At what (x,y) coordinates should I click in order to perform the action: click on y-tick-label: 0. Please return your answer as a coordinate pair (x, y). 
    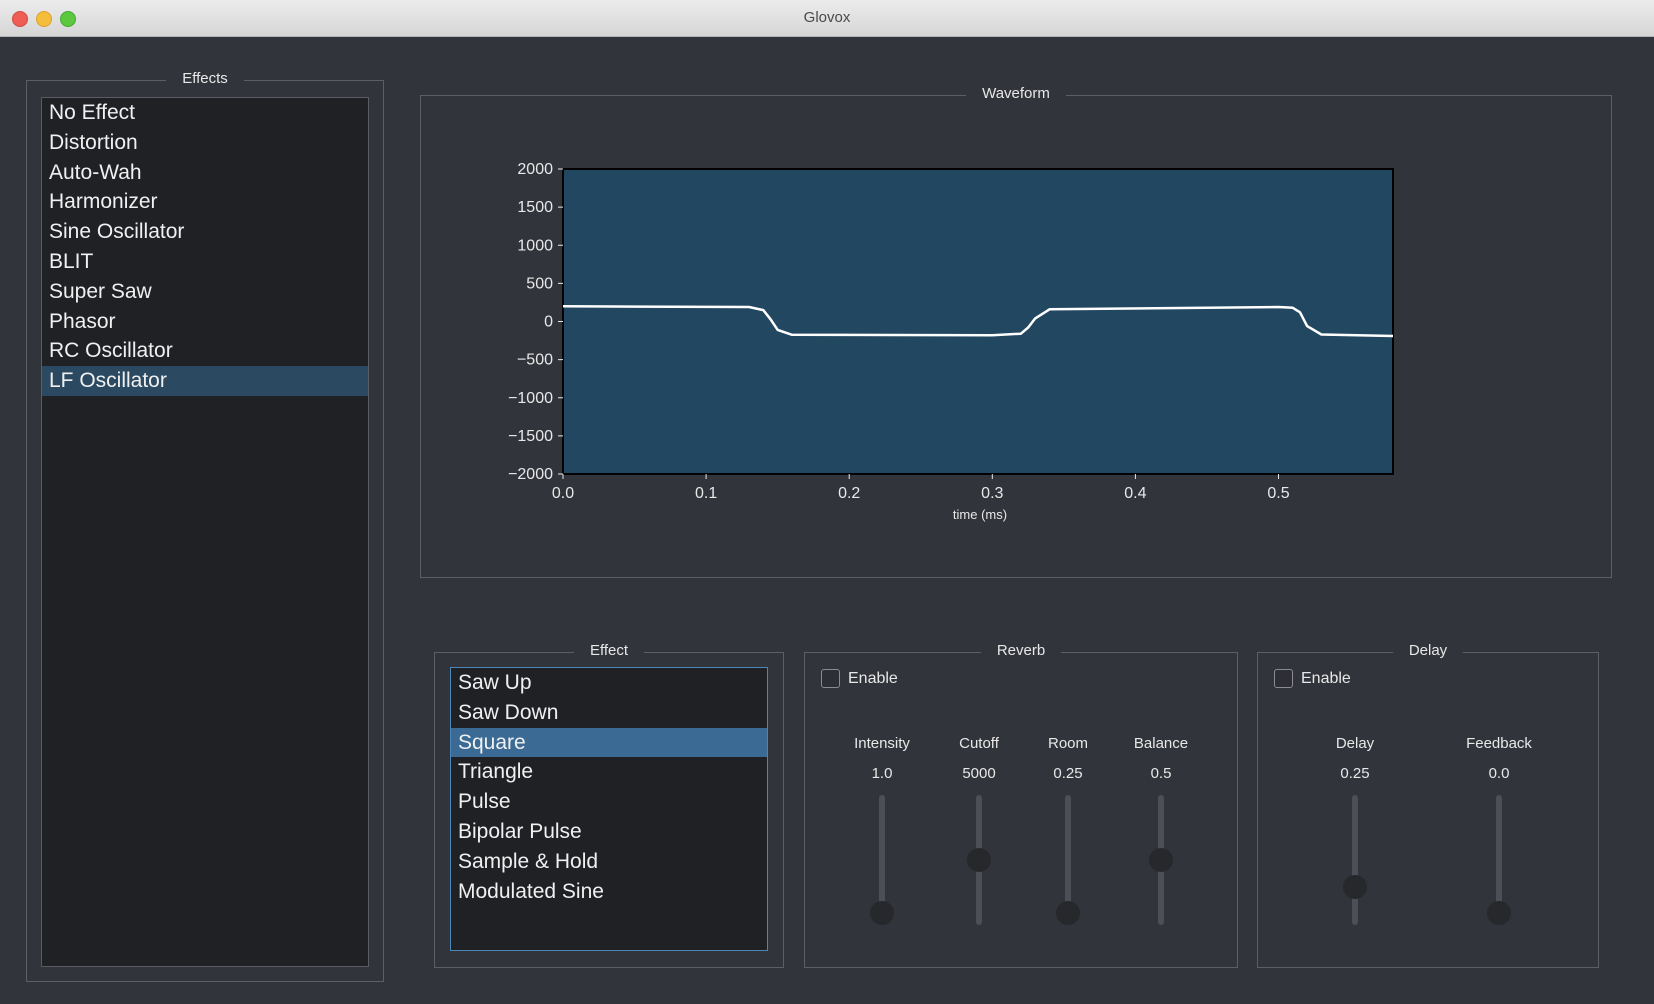
    Looking at the image, I should click on (548, 322).